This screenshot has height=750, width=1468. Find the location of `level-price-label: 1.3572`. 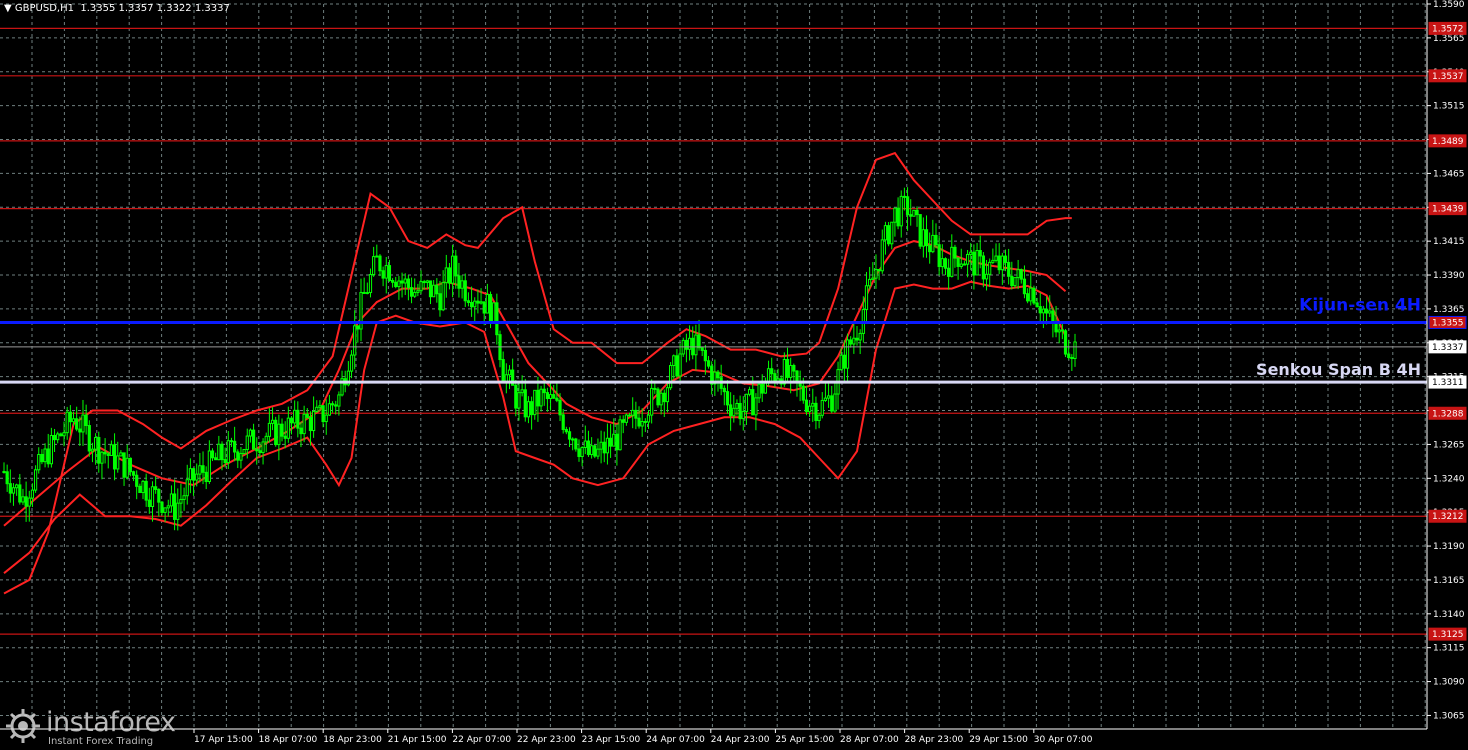

level-price-label: 1.3572 is located at coordinates (1448, 29).